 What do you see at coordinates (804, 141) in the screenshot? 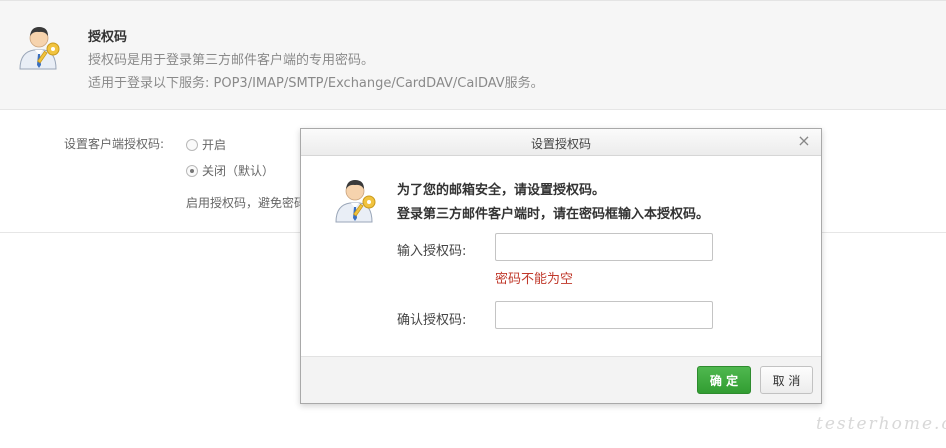
I see `close-icon: ×` at bounding box center [804, 141].